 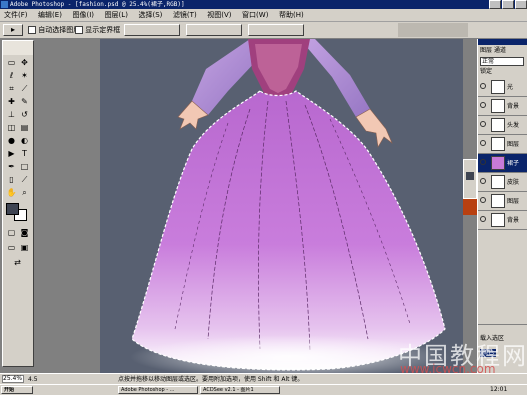 I want to click on slice-tool-icon: ⟋, so click(x=24, y=89).